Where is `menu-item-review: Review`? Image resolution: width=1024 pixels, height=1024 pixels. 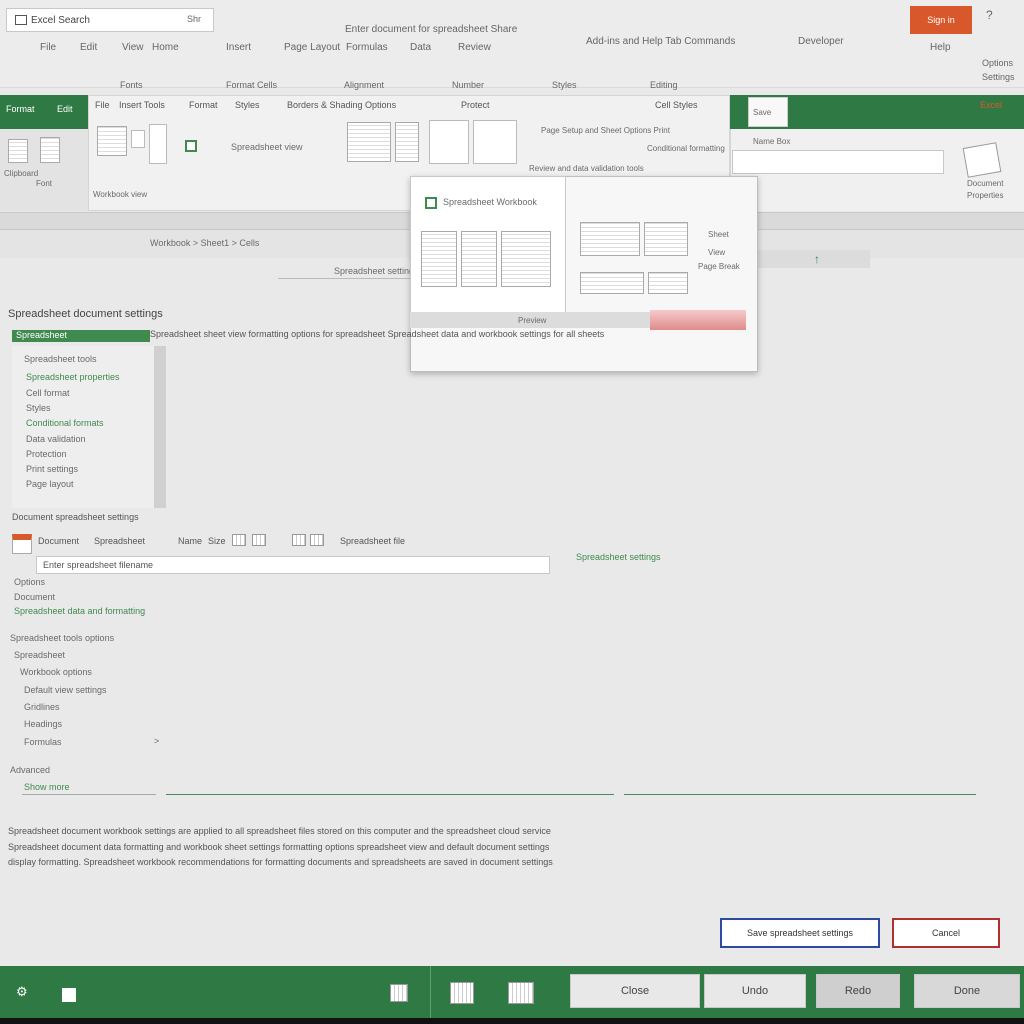
menu-item-review: Review is located at coordinates (474, 47).